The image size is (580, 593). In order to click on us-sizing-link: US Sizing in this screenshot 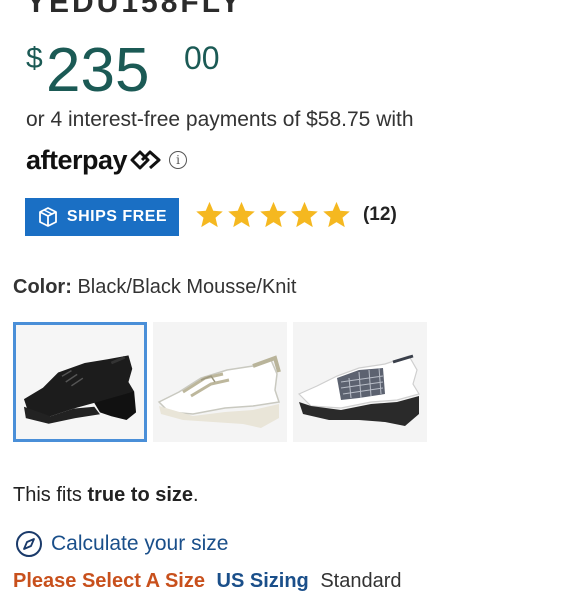, I will do `click(263, 581)`.